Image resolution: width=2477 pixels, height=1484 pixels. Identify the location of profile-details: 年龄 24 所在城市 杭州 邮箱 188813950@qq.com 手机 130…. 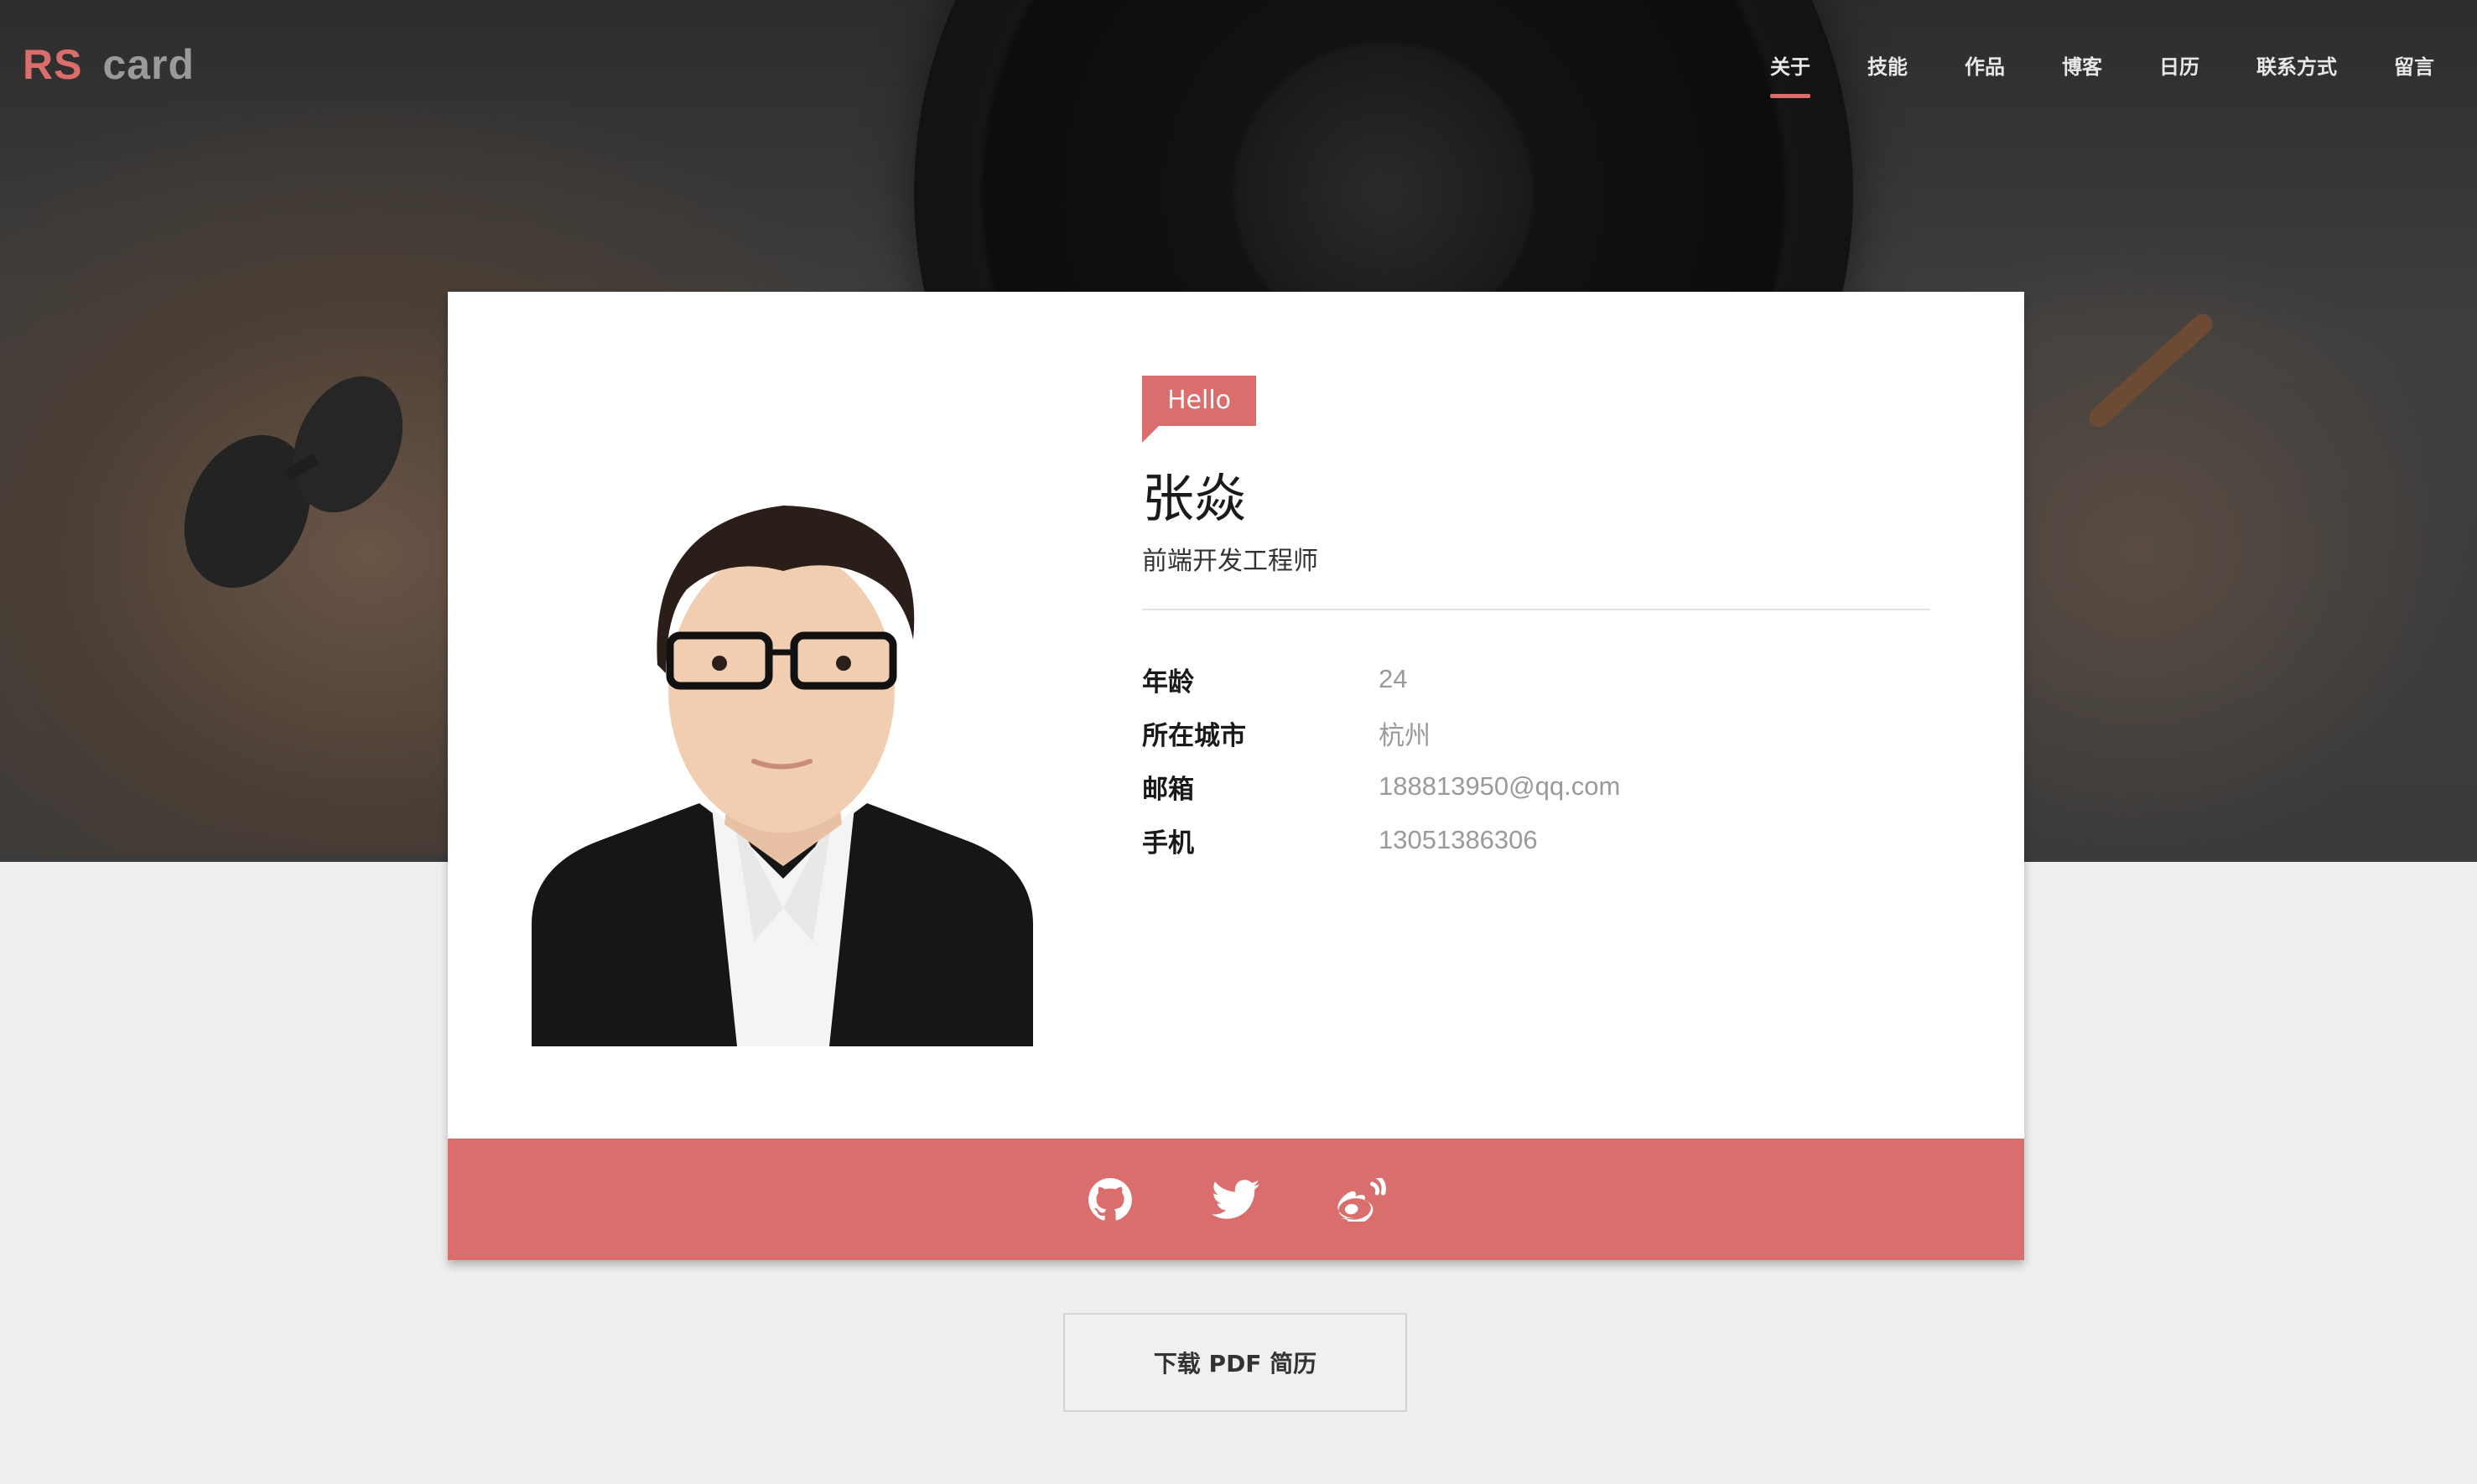
(1536, 759).